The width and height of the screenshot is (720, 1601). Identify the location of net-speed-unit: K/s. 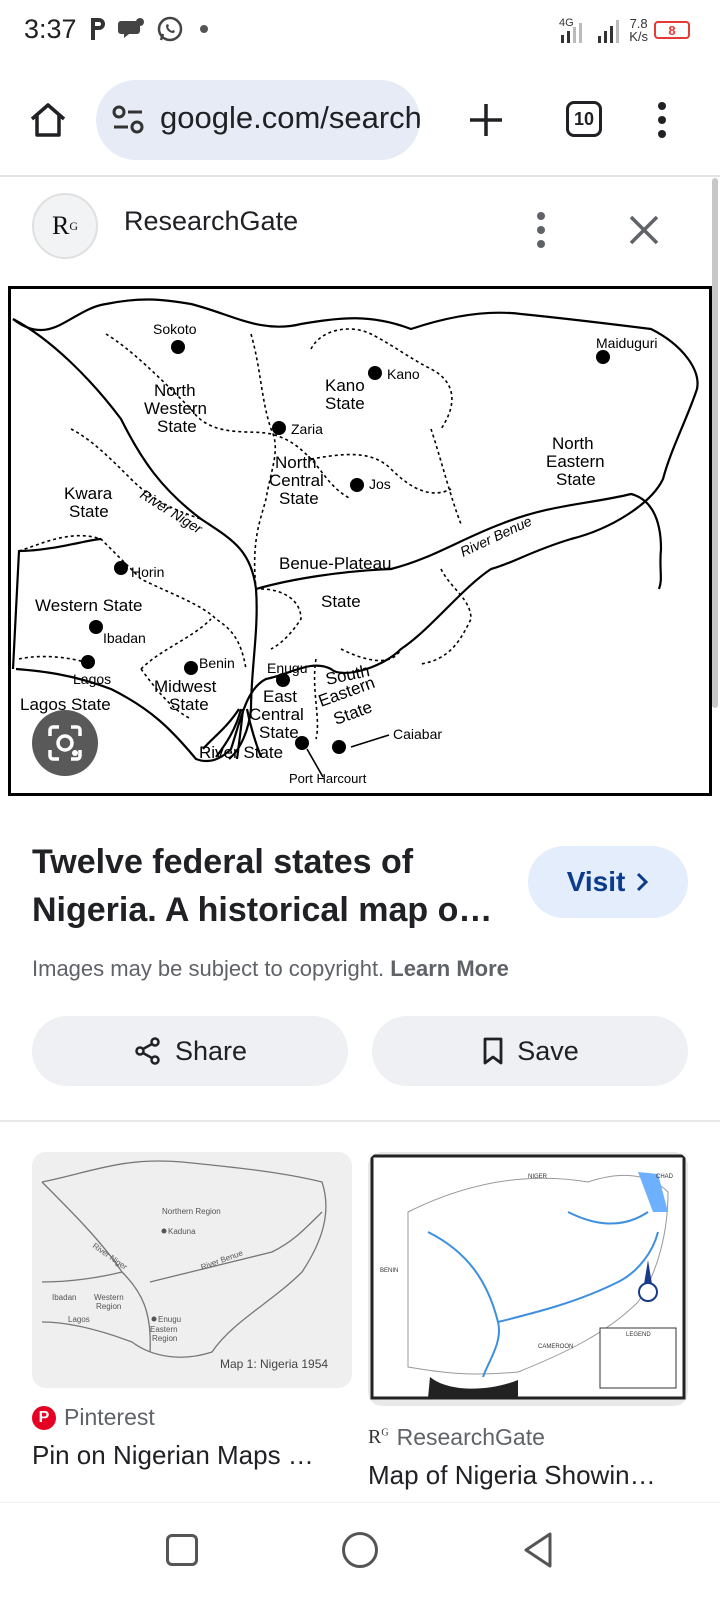
(638, 36).